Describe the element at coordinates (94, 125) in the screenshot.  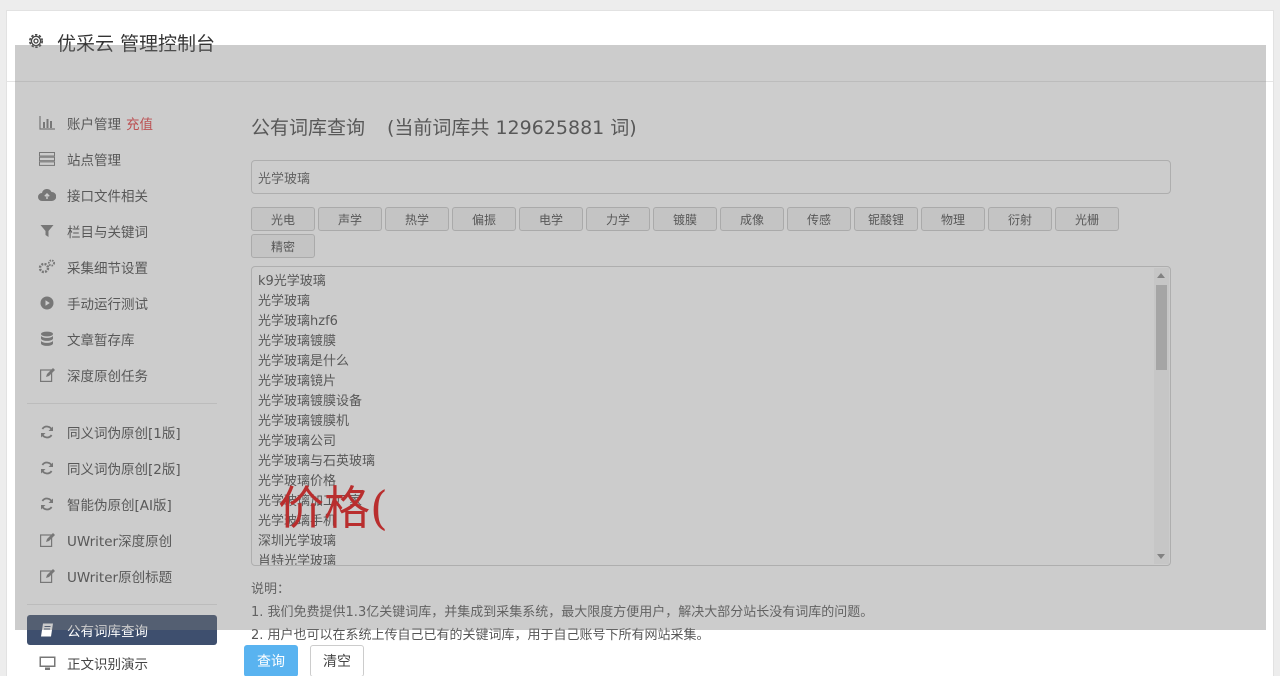
I see `sidebar-item-label: 账户管理` at that location.